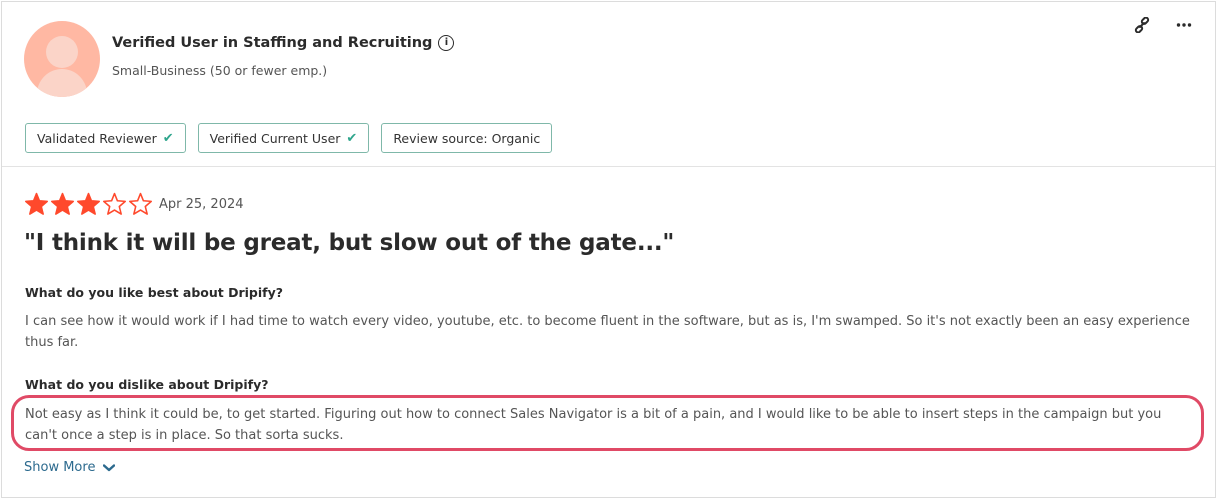 The image size is (1219, 500). Describe the element at coordinates (62, 83) in the screenshot. I see `avatar-body` at that location.